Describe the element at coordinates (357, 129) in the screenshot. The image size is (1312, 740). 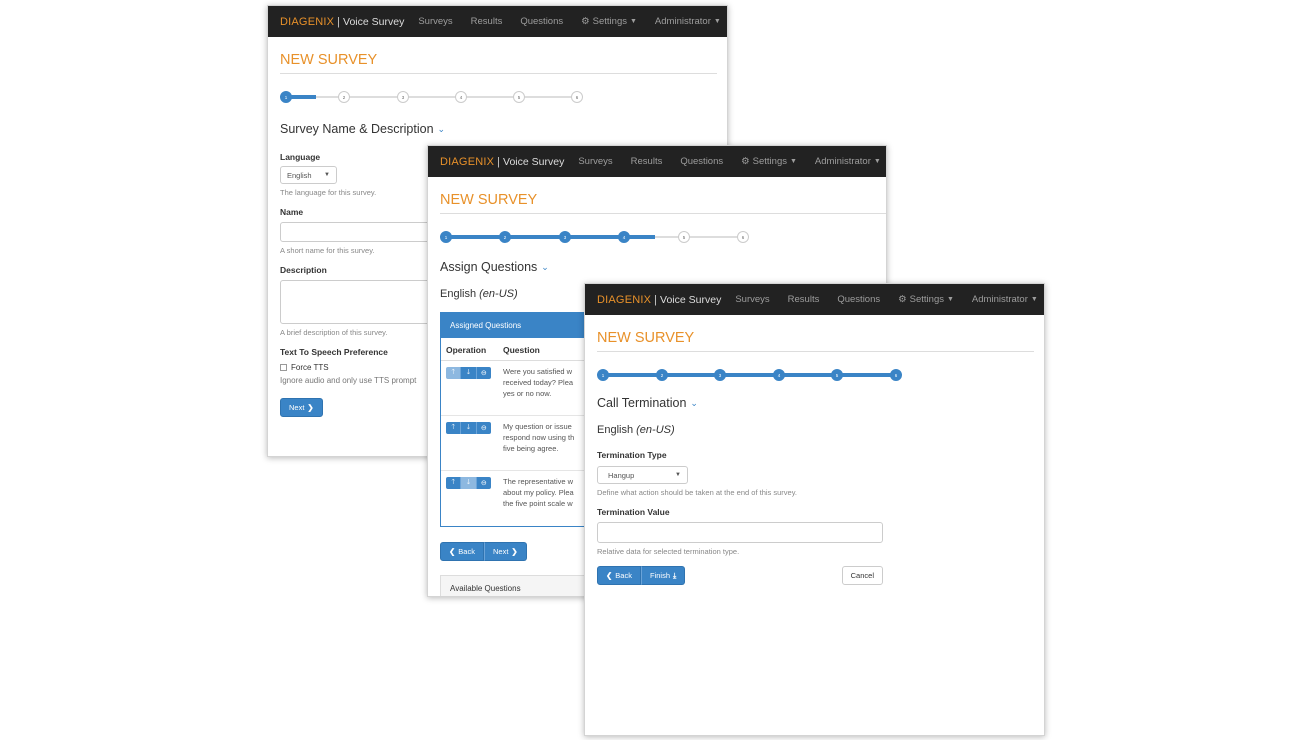
I see `section-title-text: Survey Name & Description` at that location.